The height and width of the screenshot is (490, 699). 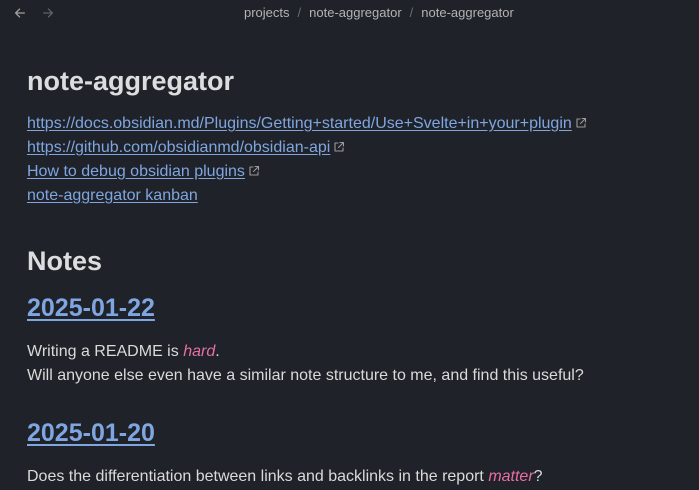 I want to click on note-date-link: 2025-01-22, so click(x=91, y=308).